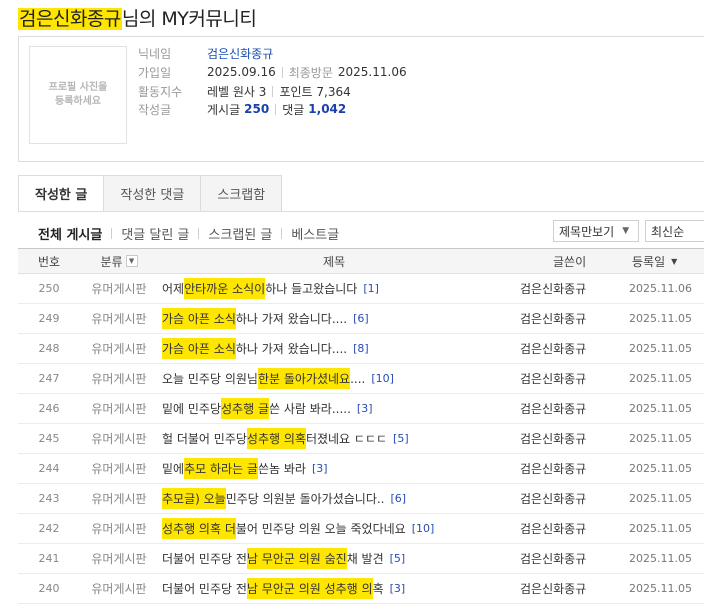 The height and width of the screenshot is (610, 704). What do you see at coordinates (240, 233) in the screenshot?
I see `filter-scrapped-posts: 스크랩된 글` at bounding box center [240, 233].